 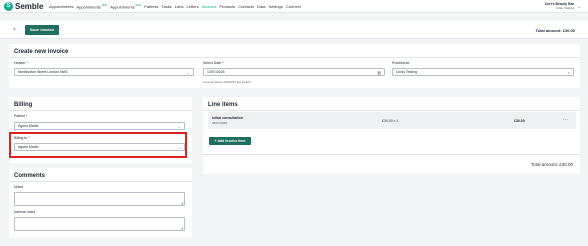 I want to click on date-input: 13/07/2025 ▦, so click(x=294, y=72).